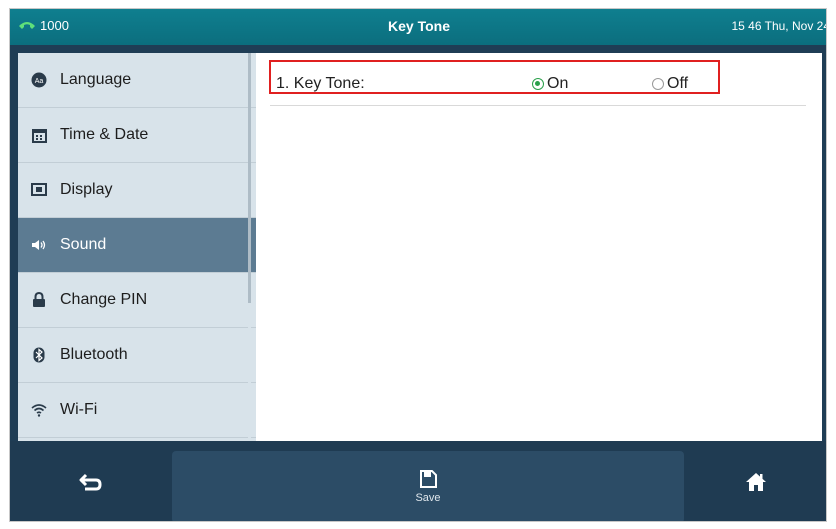  What do you see at coordinates (79, 409) in the screenshot?
I see `sidebar-item-label: Wi-Fi` at bounding box center [79, 409].